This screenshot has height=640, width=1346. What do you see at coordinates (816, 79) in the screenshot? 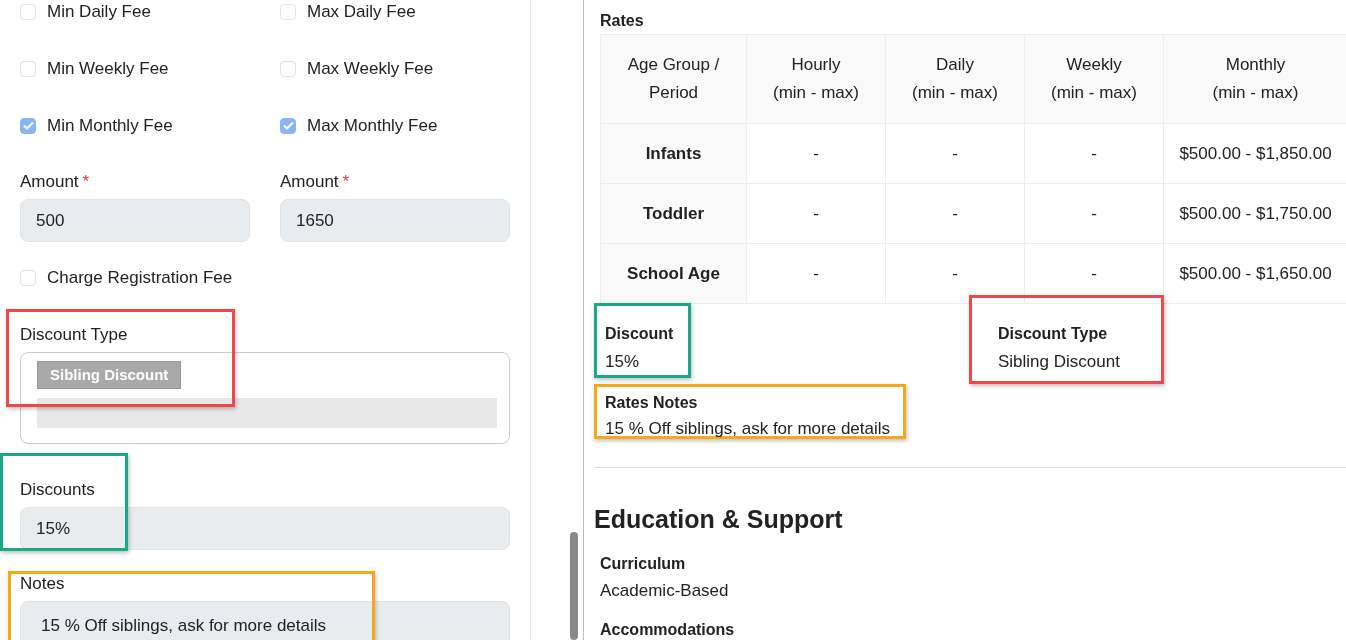
I see `column-header: Hourly (min - max)` at bounding box center [816, 79].